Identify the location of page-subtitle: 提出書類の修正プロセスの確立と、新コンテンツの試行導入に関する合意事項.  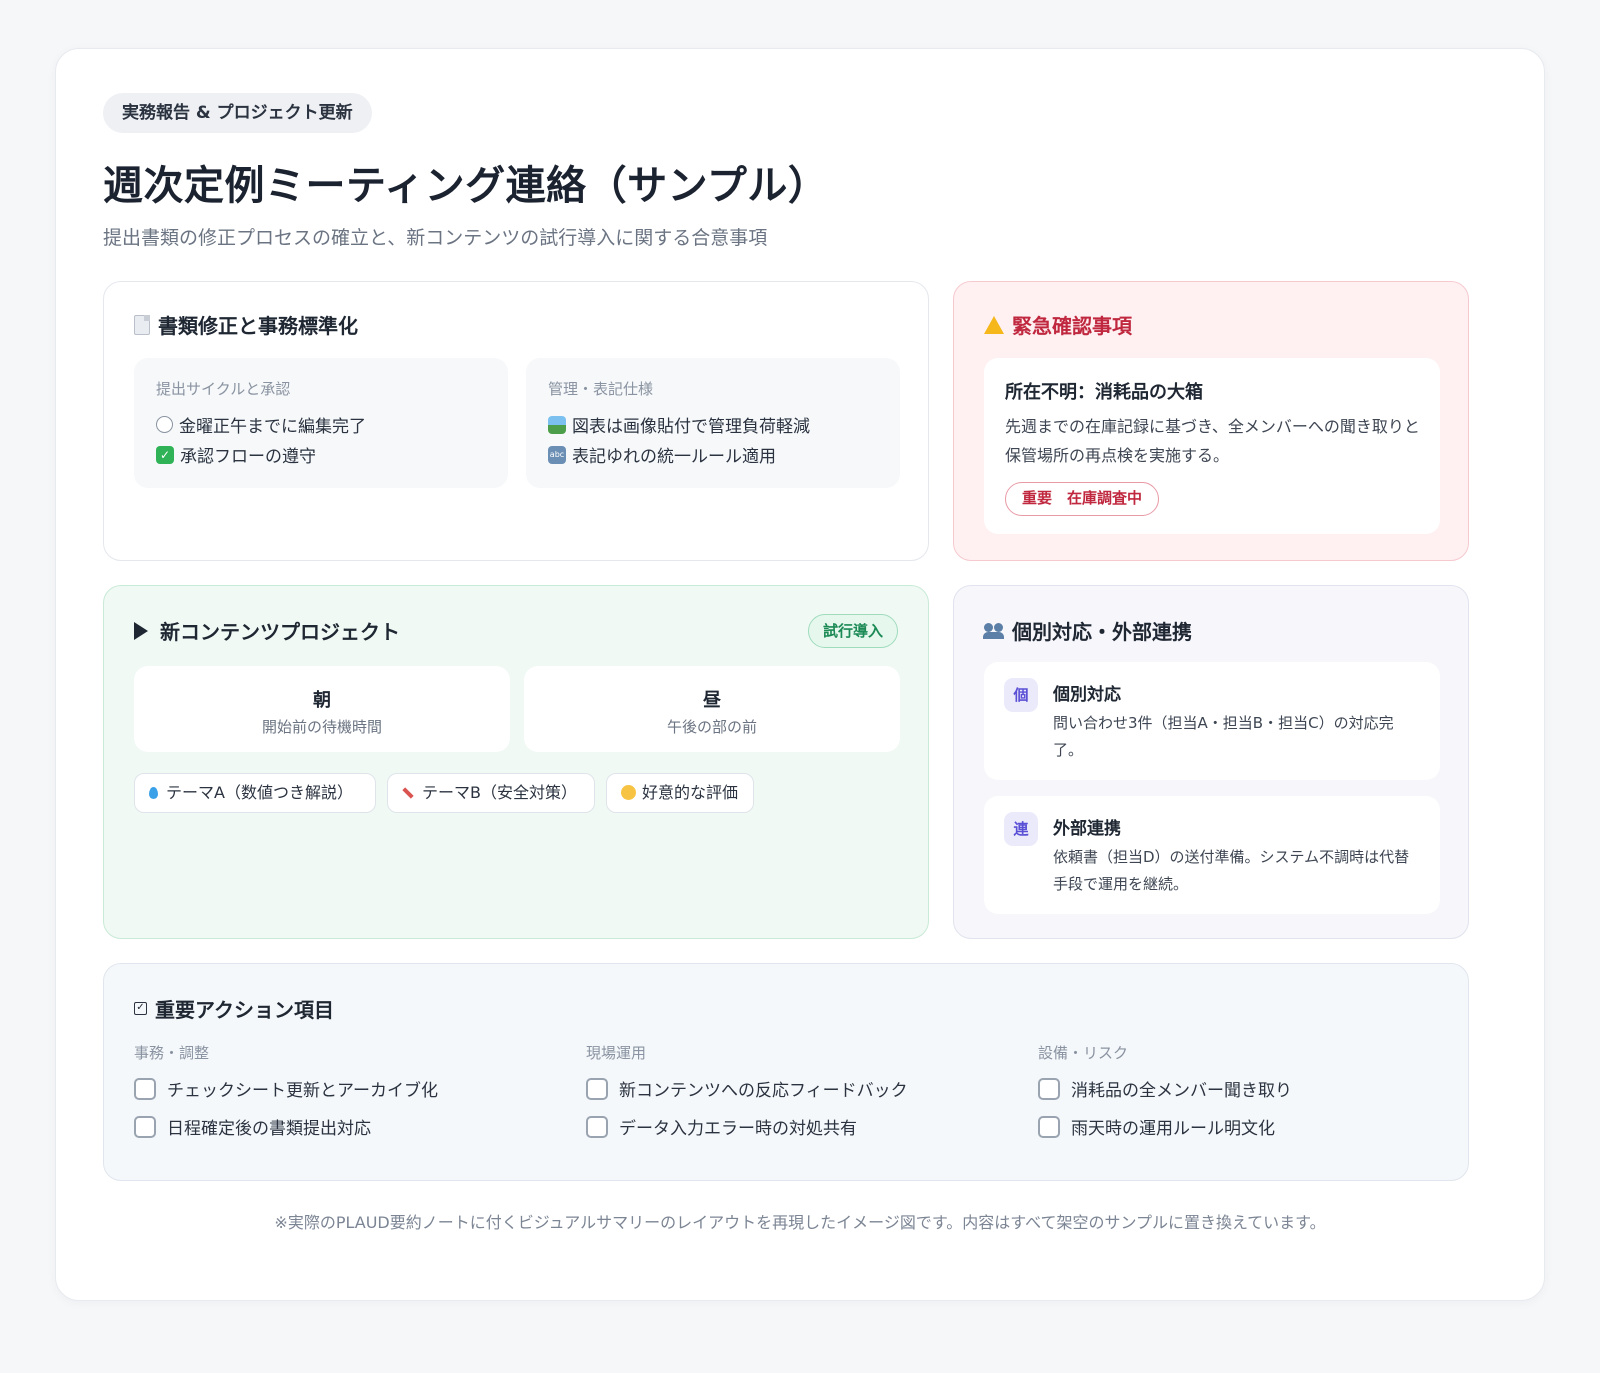
(435, 238).